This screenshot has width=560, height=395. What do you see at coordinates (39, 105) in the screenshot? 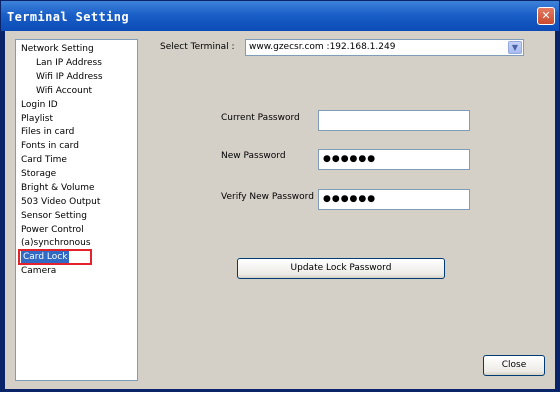
I see `tree-item-login-id: Login ID` at bounding box center [39, 105].